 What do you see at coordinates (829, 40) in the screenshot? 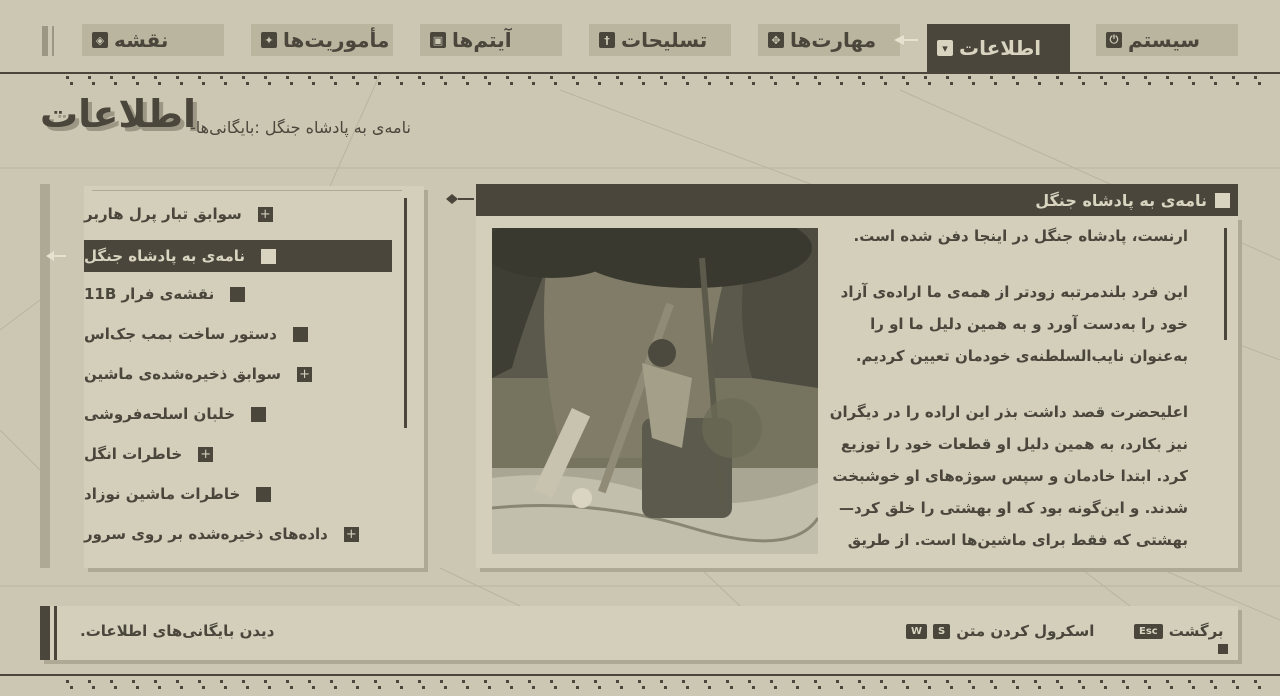
I see `tab-skills: ✥ مهارت‌ها` at bounding box center [829, 40].